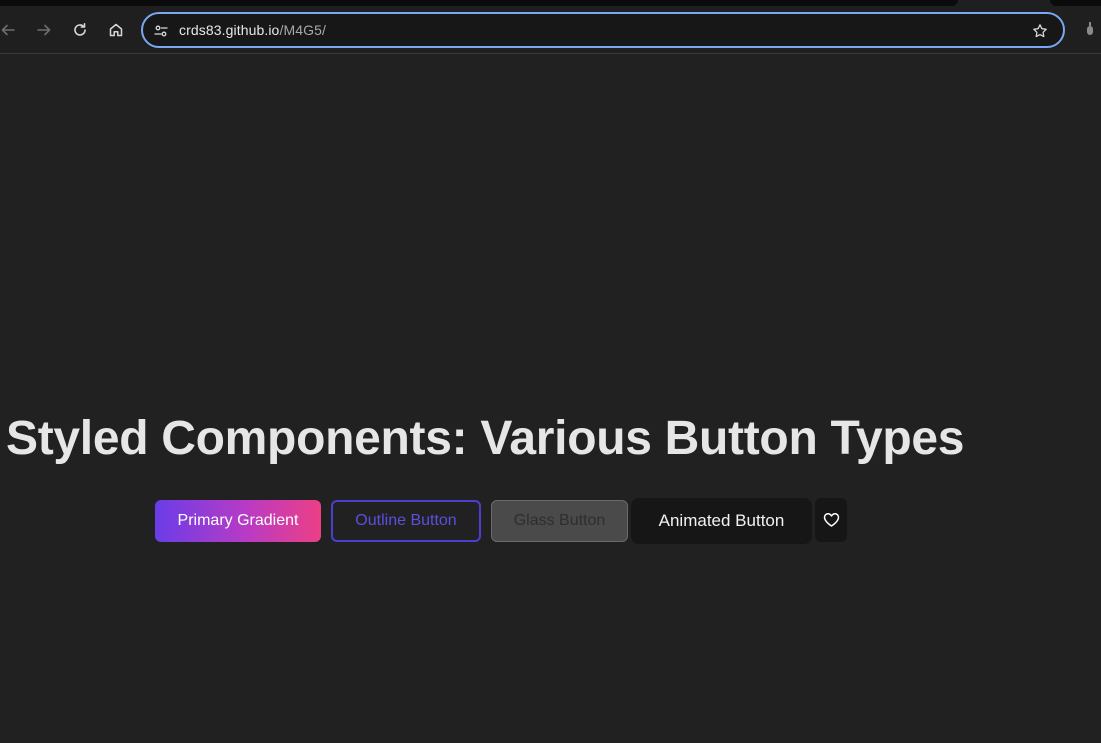  I want to click on home-button, so click(116, 30).